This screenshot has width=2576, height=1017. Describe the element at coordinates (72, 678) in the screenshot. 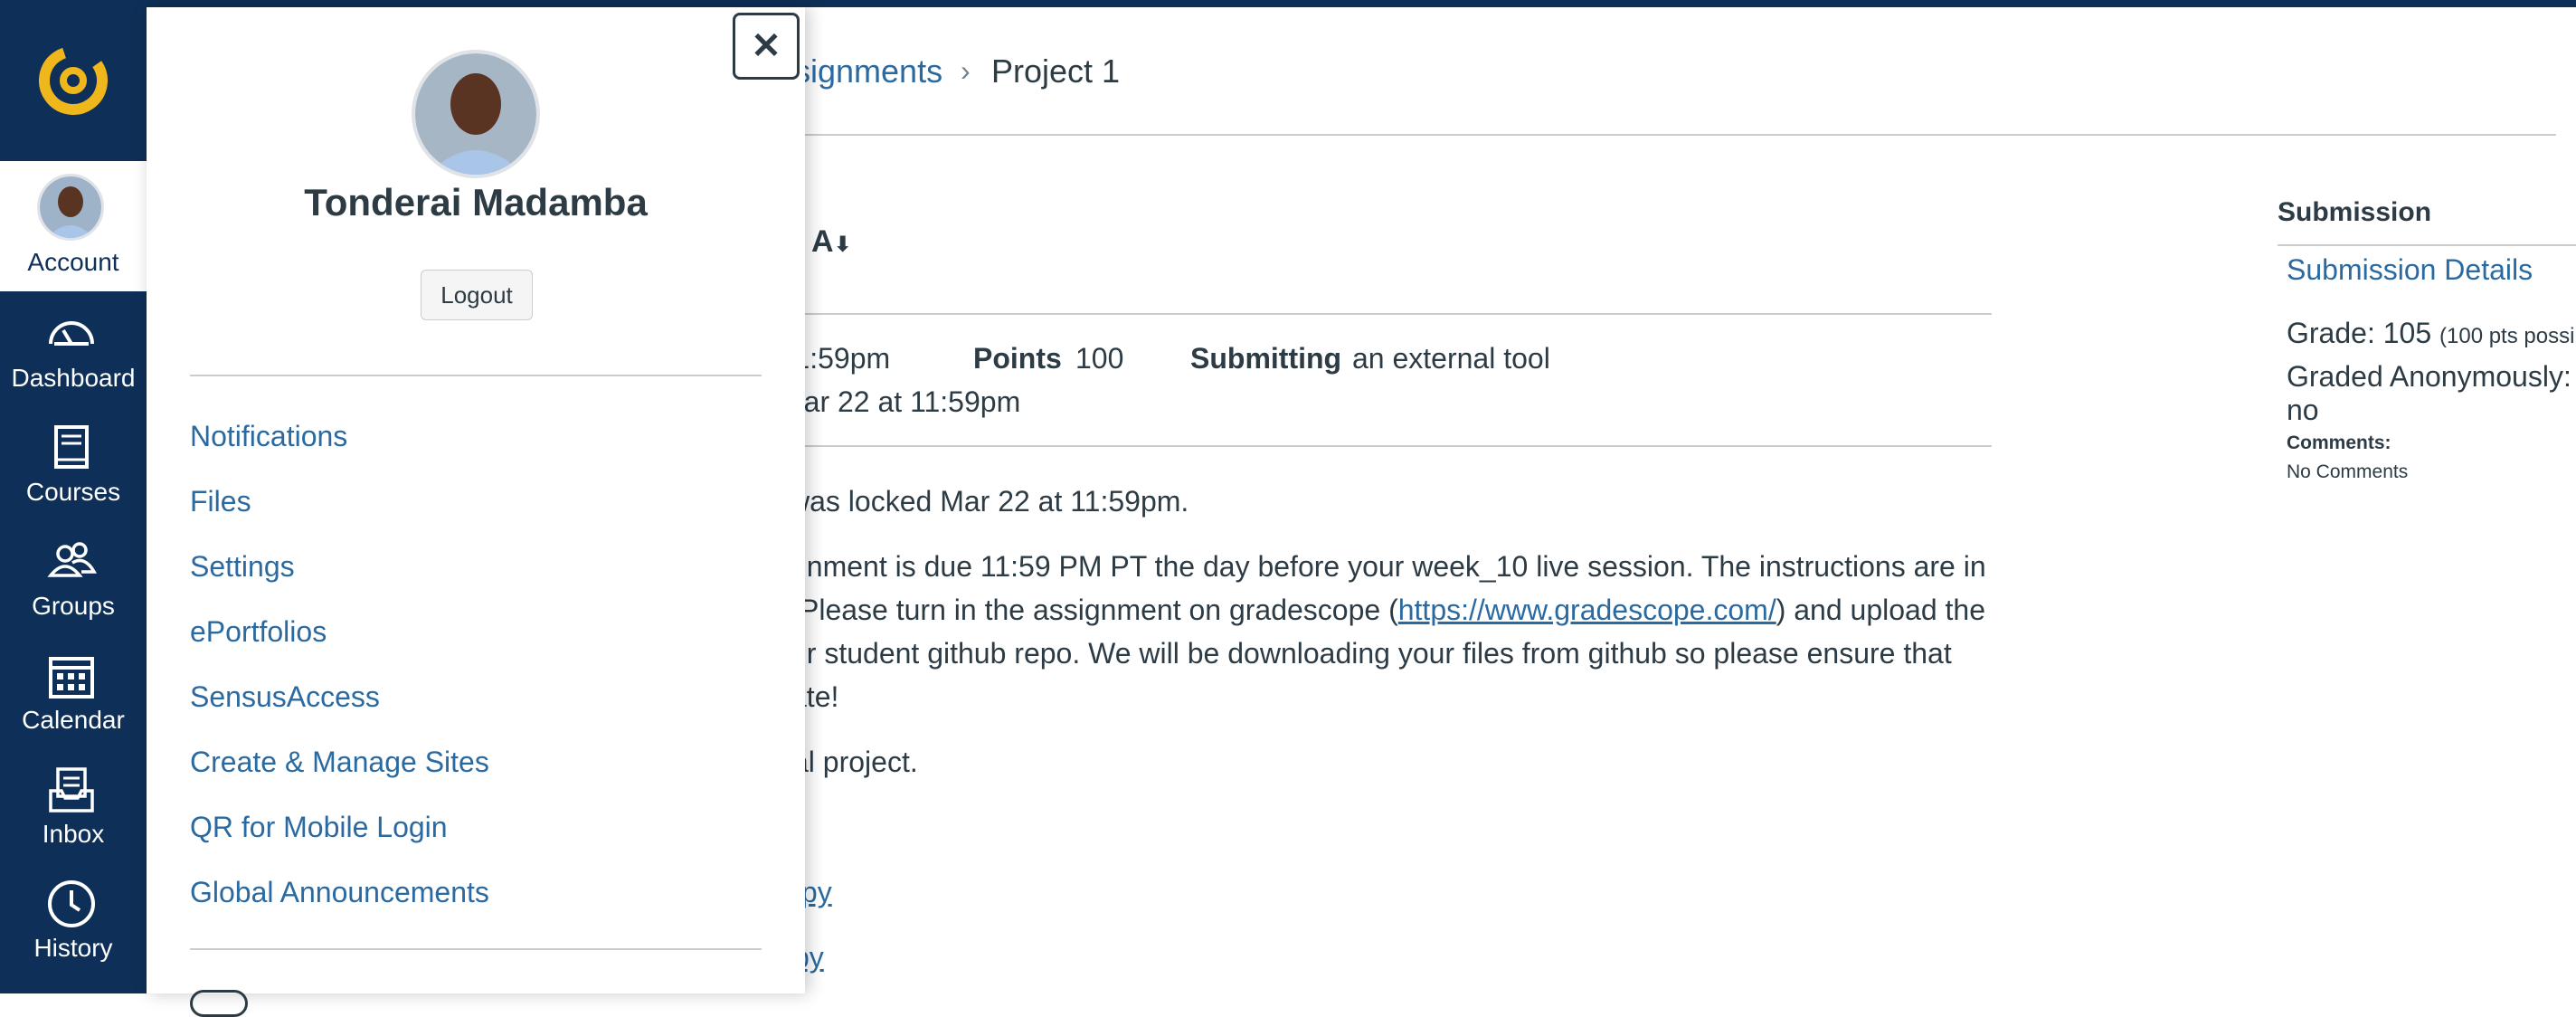

I see `calendar-icon` at that location.